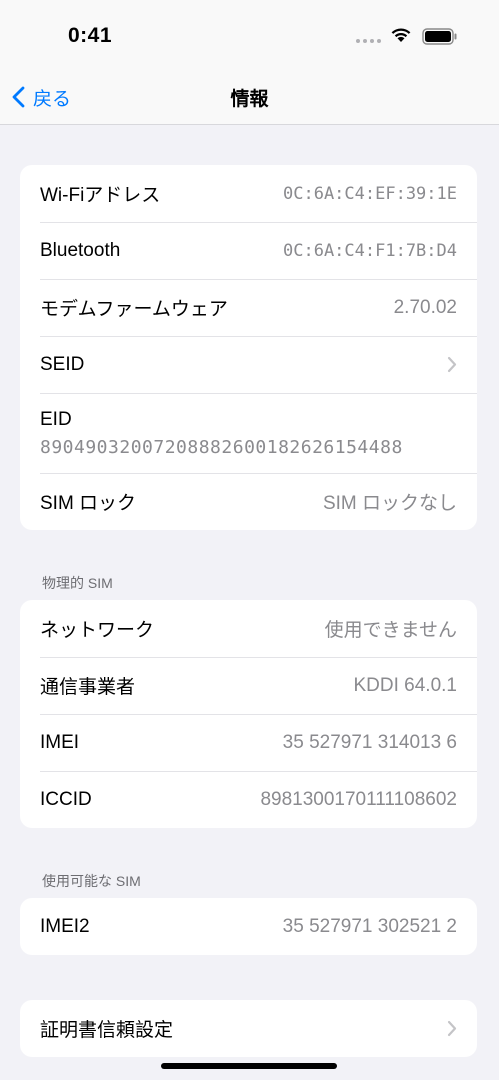  What do you see at coordinates (56, 419) in the screenshot?
I see `row-label: EID` at bounding box center [56, 419].